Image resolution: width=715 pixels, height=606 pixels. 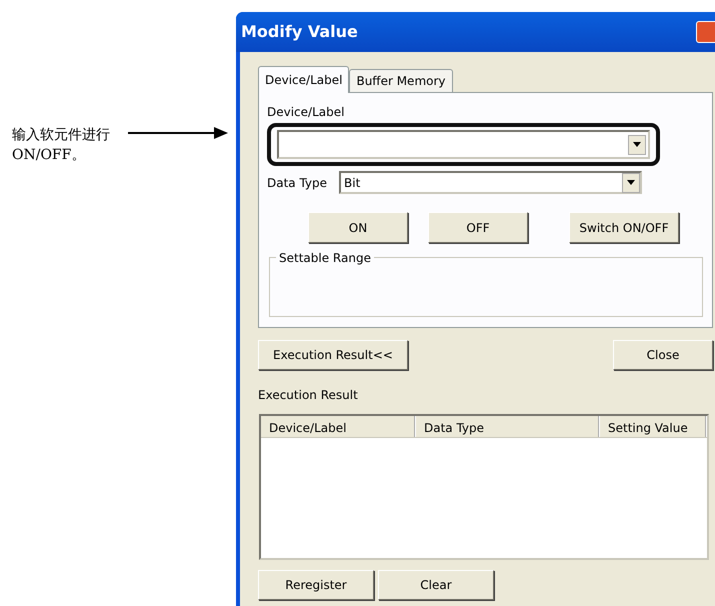 What do you see at coordinates (401, 80) in the screenshot?
I see `tab: Buffer Memory` at bounding box center [401, 80].